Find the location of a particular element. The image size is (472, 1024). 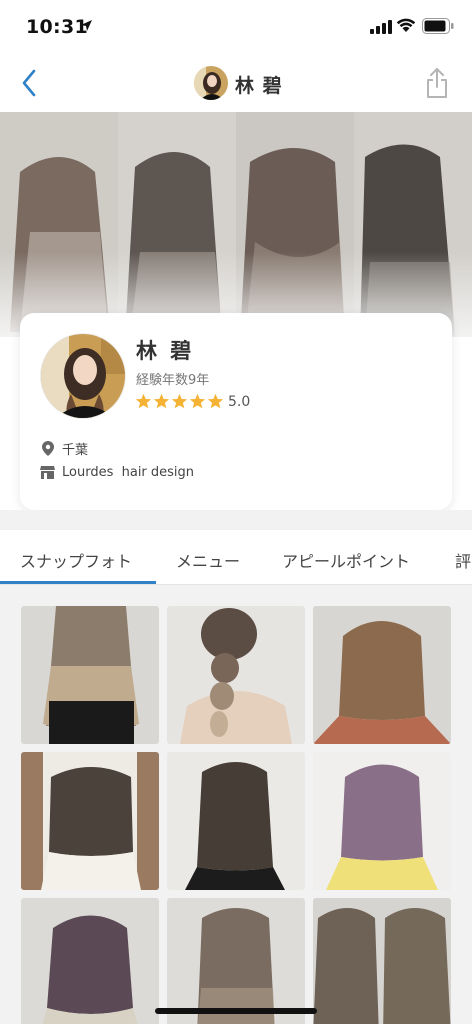

location-row: 千葉 is located at coordinates (64, 448).